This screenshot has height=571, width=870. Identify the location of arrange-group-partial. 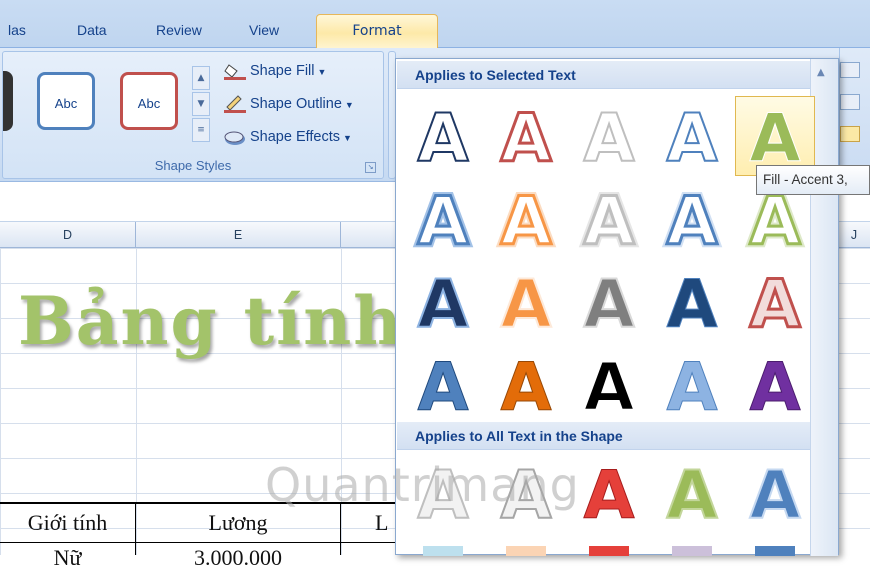
(854, 115).